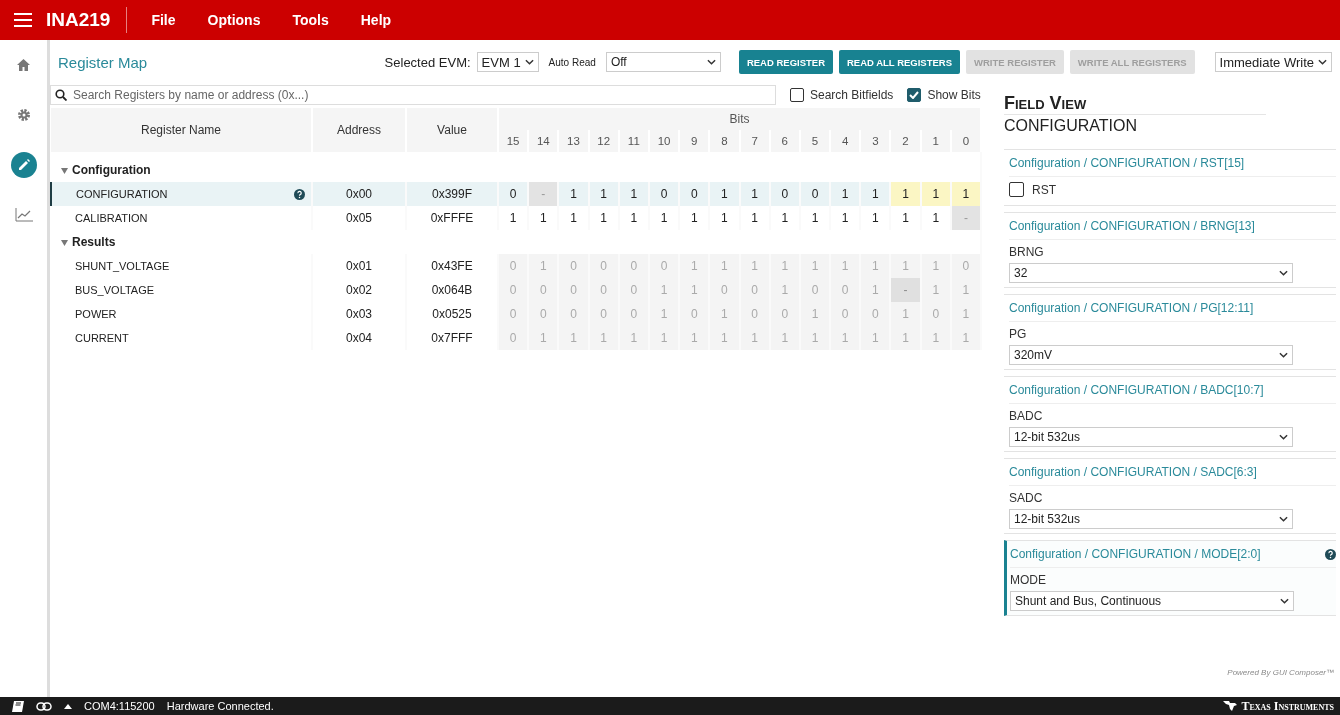  What do you see at coordinates (413, 95) in the screenshot?
I see `search-field: Search Registers by name or address (0x...)` at bounding box center [413, 95].